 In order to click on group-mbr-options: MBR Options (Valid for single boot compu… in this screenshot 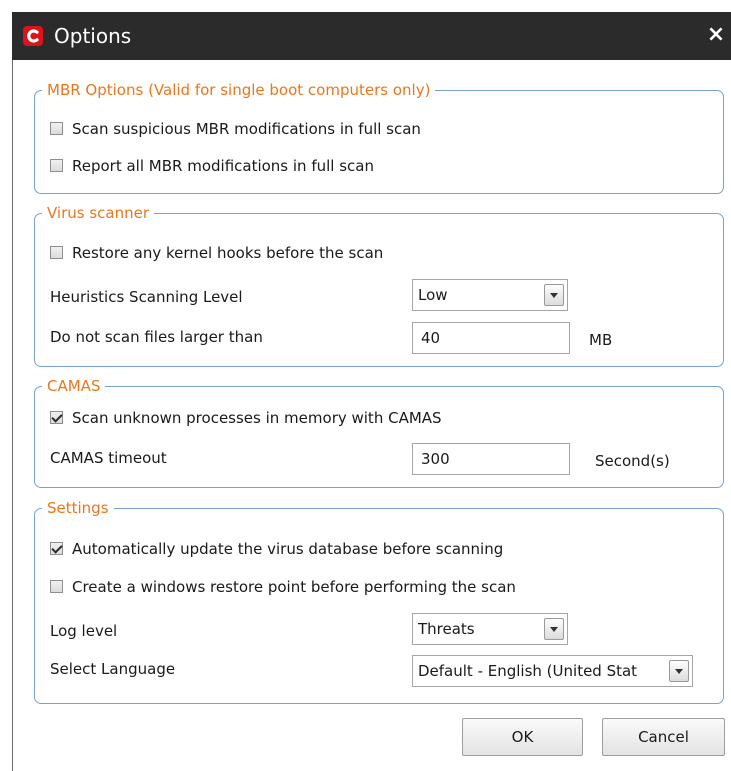, I will do `click(379, 137)`.